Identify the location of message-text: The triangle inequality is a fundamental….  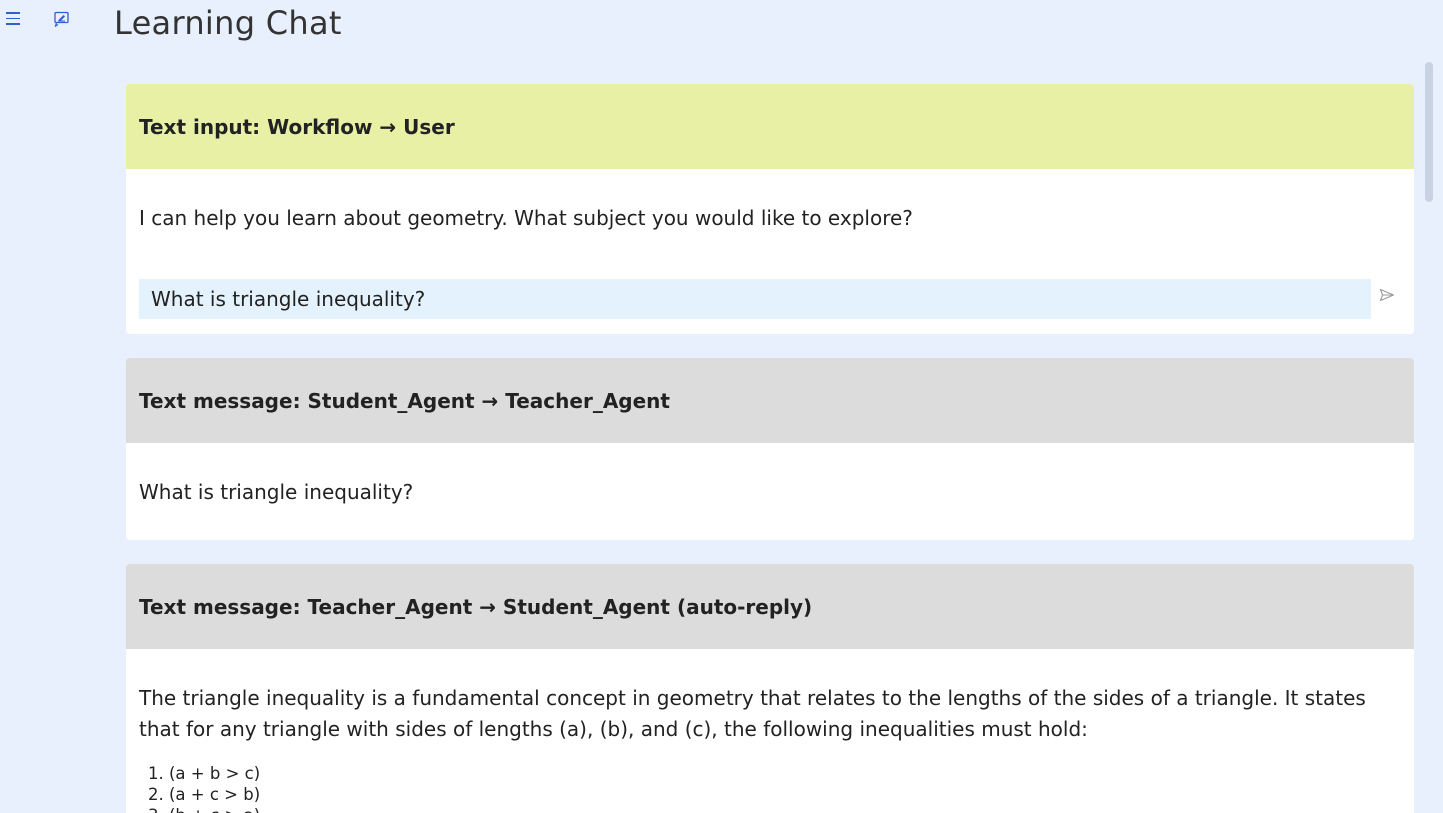
(752, 713).